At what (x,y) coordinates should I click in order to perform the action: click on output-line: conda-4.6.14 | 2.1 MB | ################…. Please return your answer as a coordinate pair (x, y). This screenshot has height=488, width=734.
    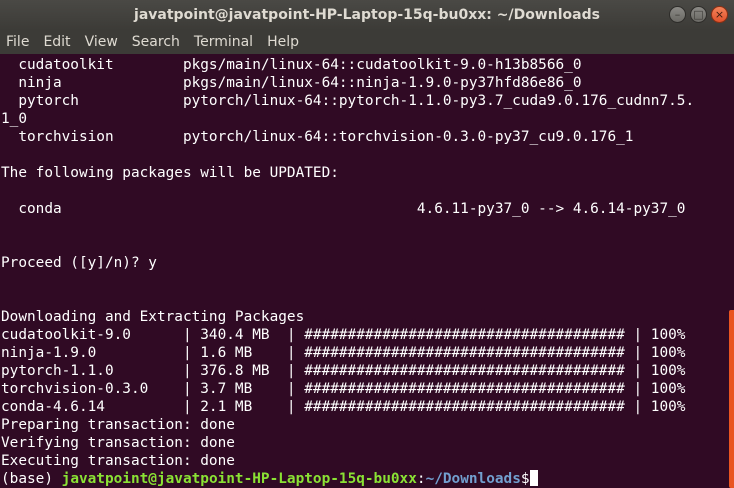
    Looking at the image, I should click on (343, 407).